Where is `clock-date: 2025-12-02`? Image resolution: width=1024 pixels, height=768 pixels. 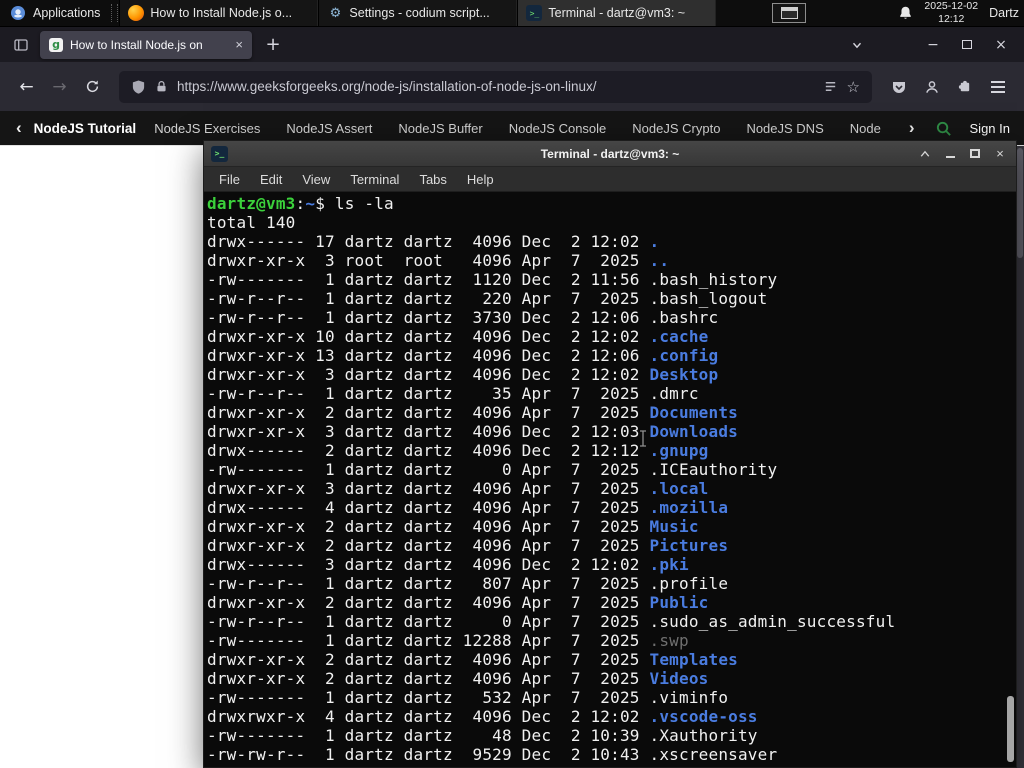
clock-date: 2025-12-02 is located at coordinates (951, 6).